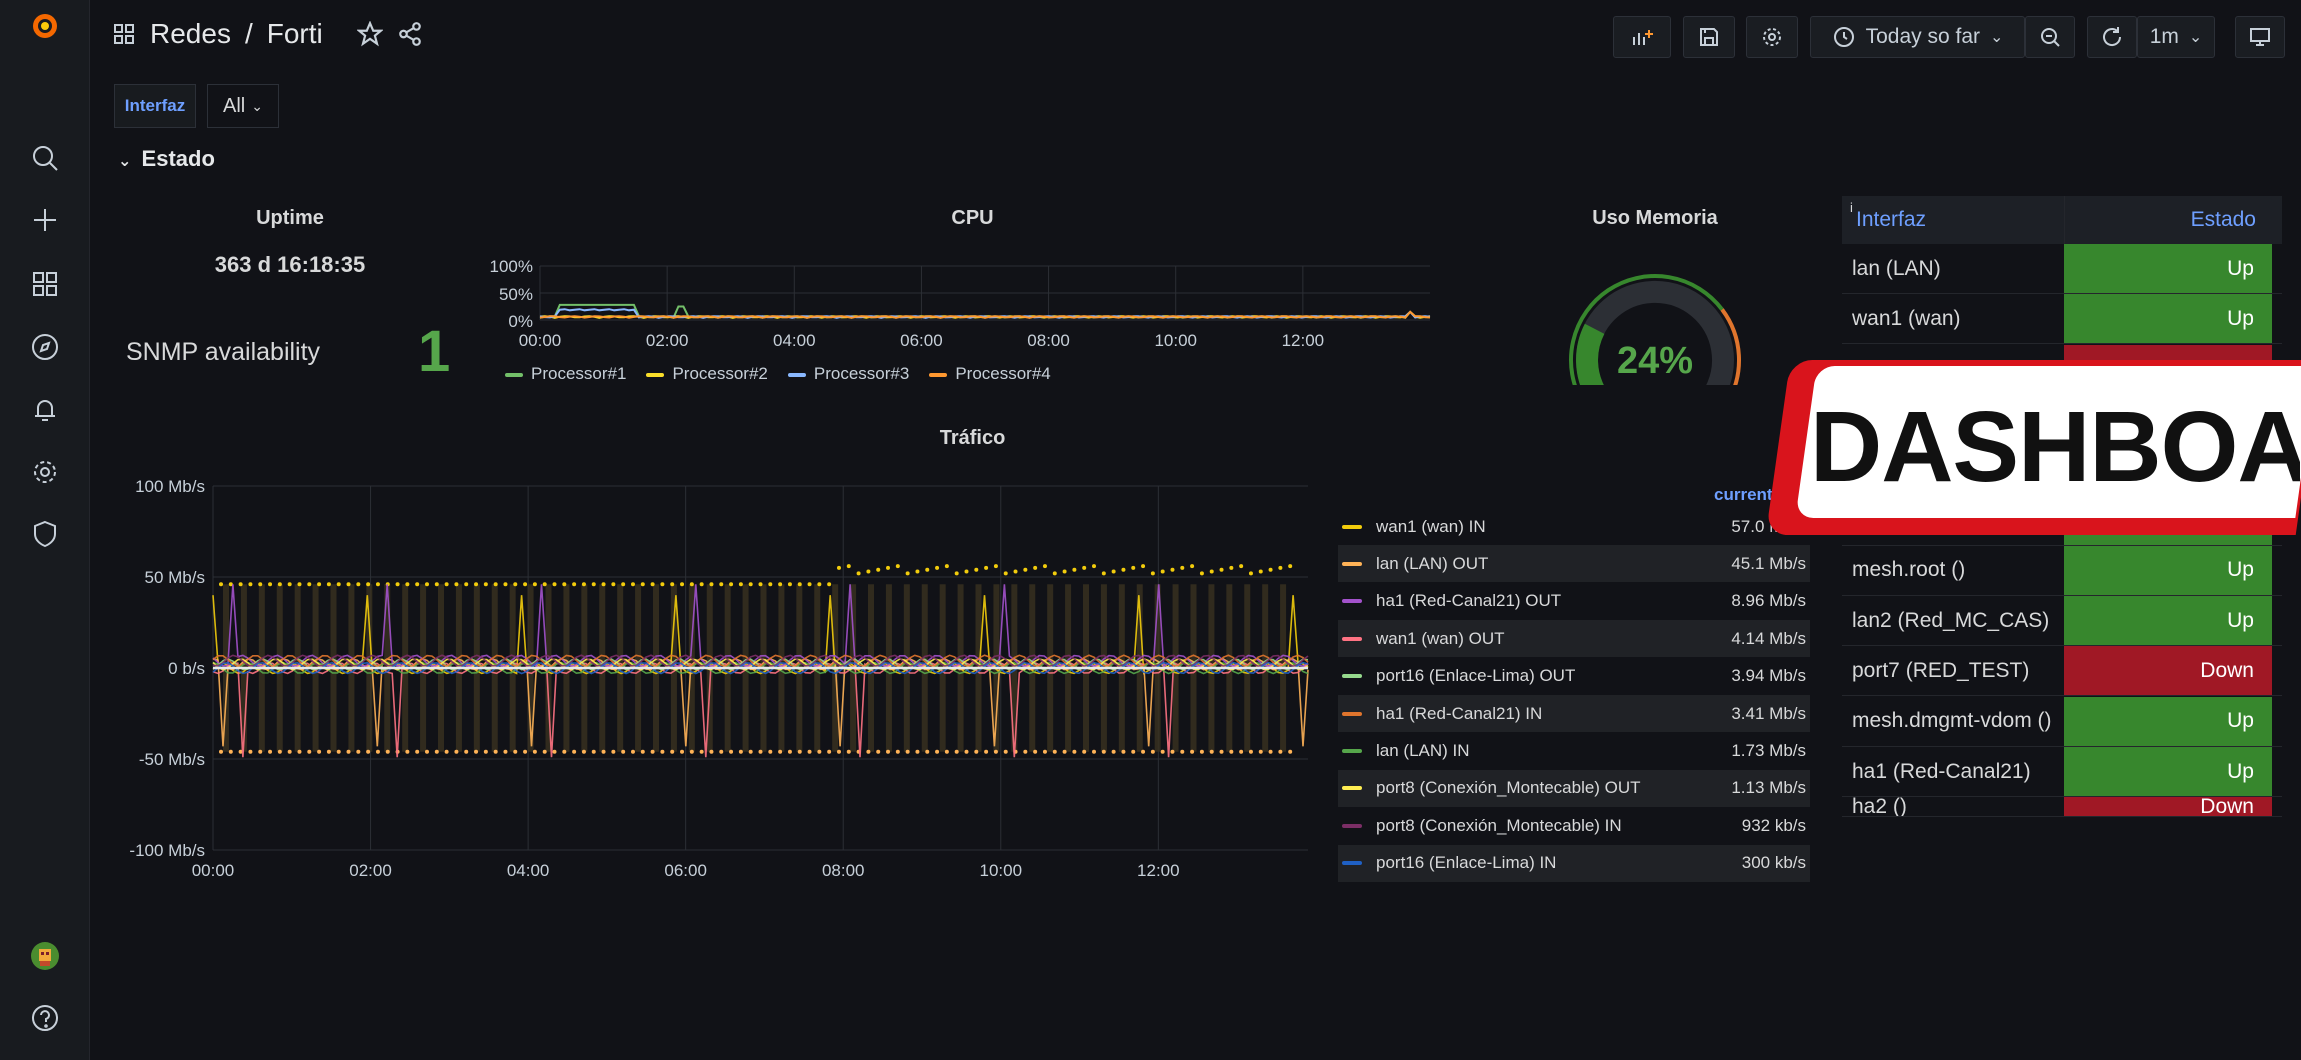 The image size is (2301, 1060). What do you see at coordinates (2260, 37) in the screenshot?
I see `cycle-view-mode-button` at bounding box center [2260, 37].